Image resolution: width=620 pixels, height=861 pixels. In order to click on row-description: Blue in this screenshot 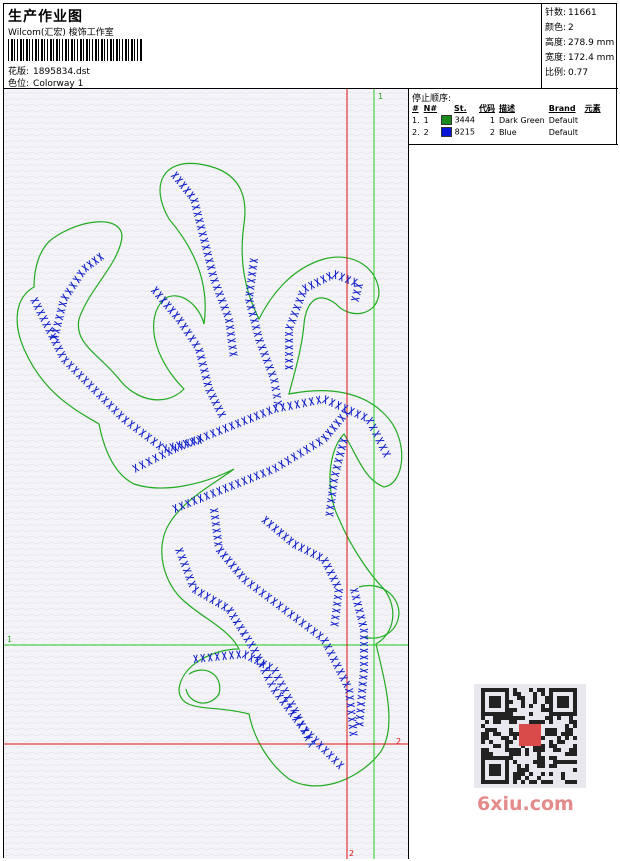, I will do `click(507, 132)`.